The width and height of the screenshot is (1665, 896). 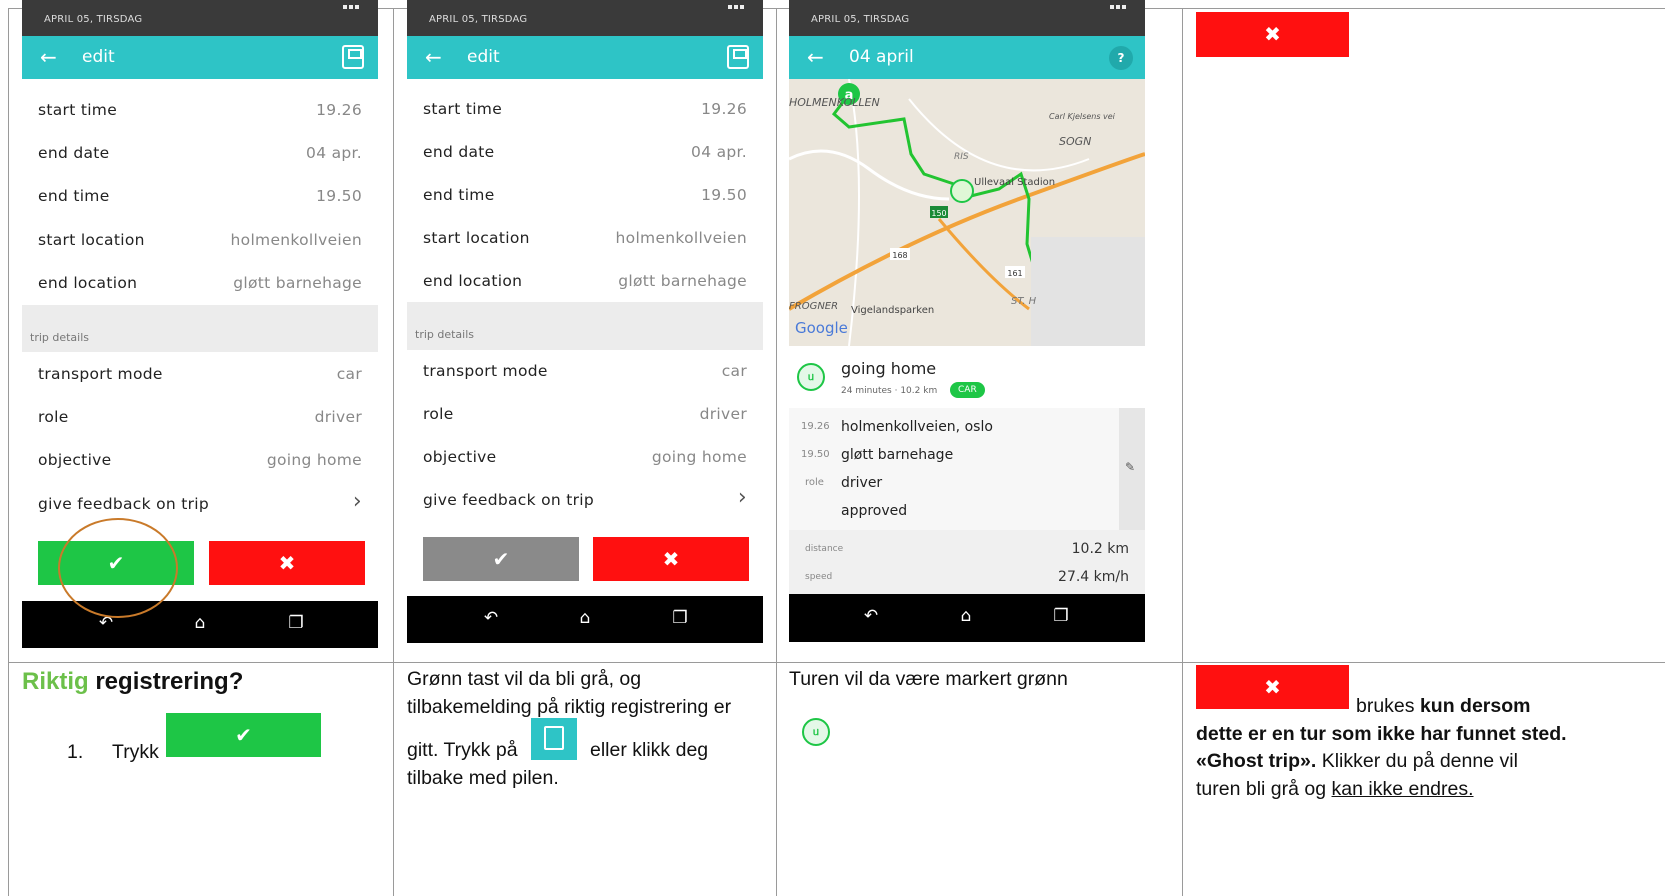 I want to click on row-value: going home, so click(x=699, y=457).